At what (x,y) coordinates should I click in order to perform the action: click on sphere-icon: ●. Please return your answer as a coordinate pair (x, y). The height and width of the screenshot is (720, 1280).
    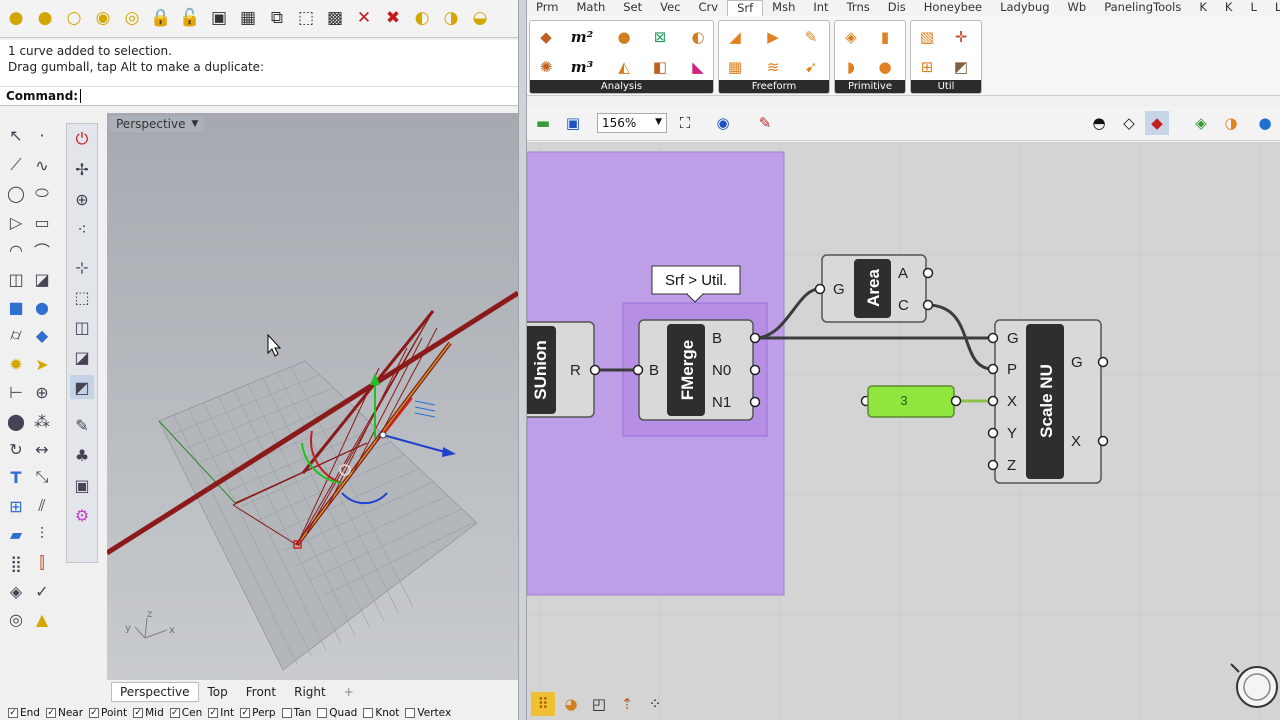
    Looking at the image, I should click on (42, 307).